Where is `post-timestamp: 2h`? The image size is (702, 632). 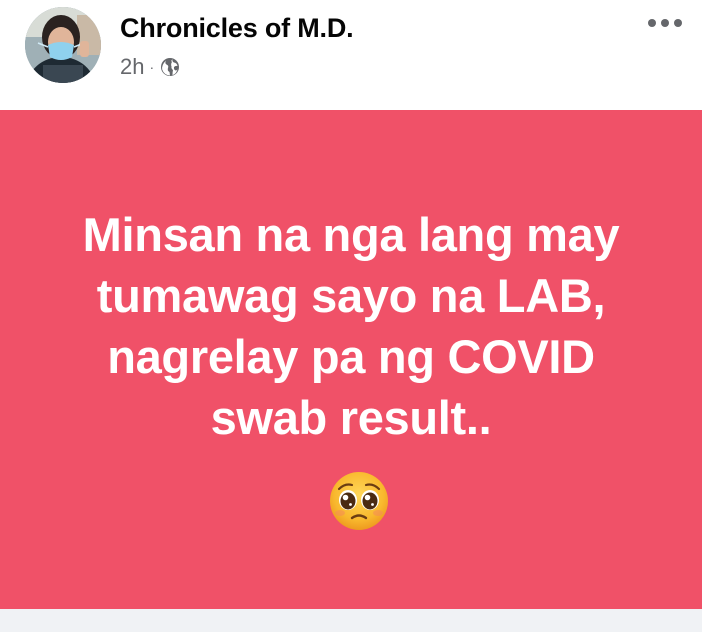
post-timestamp: 2h is located at coordinates (132, 67).